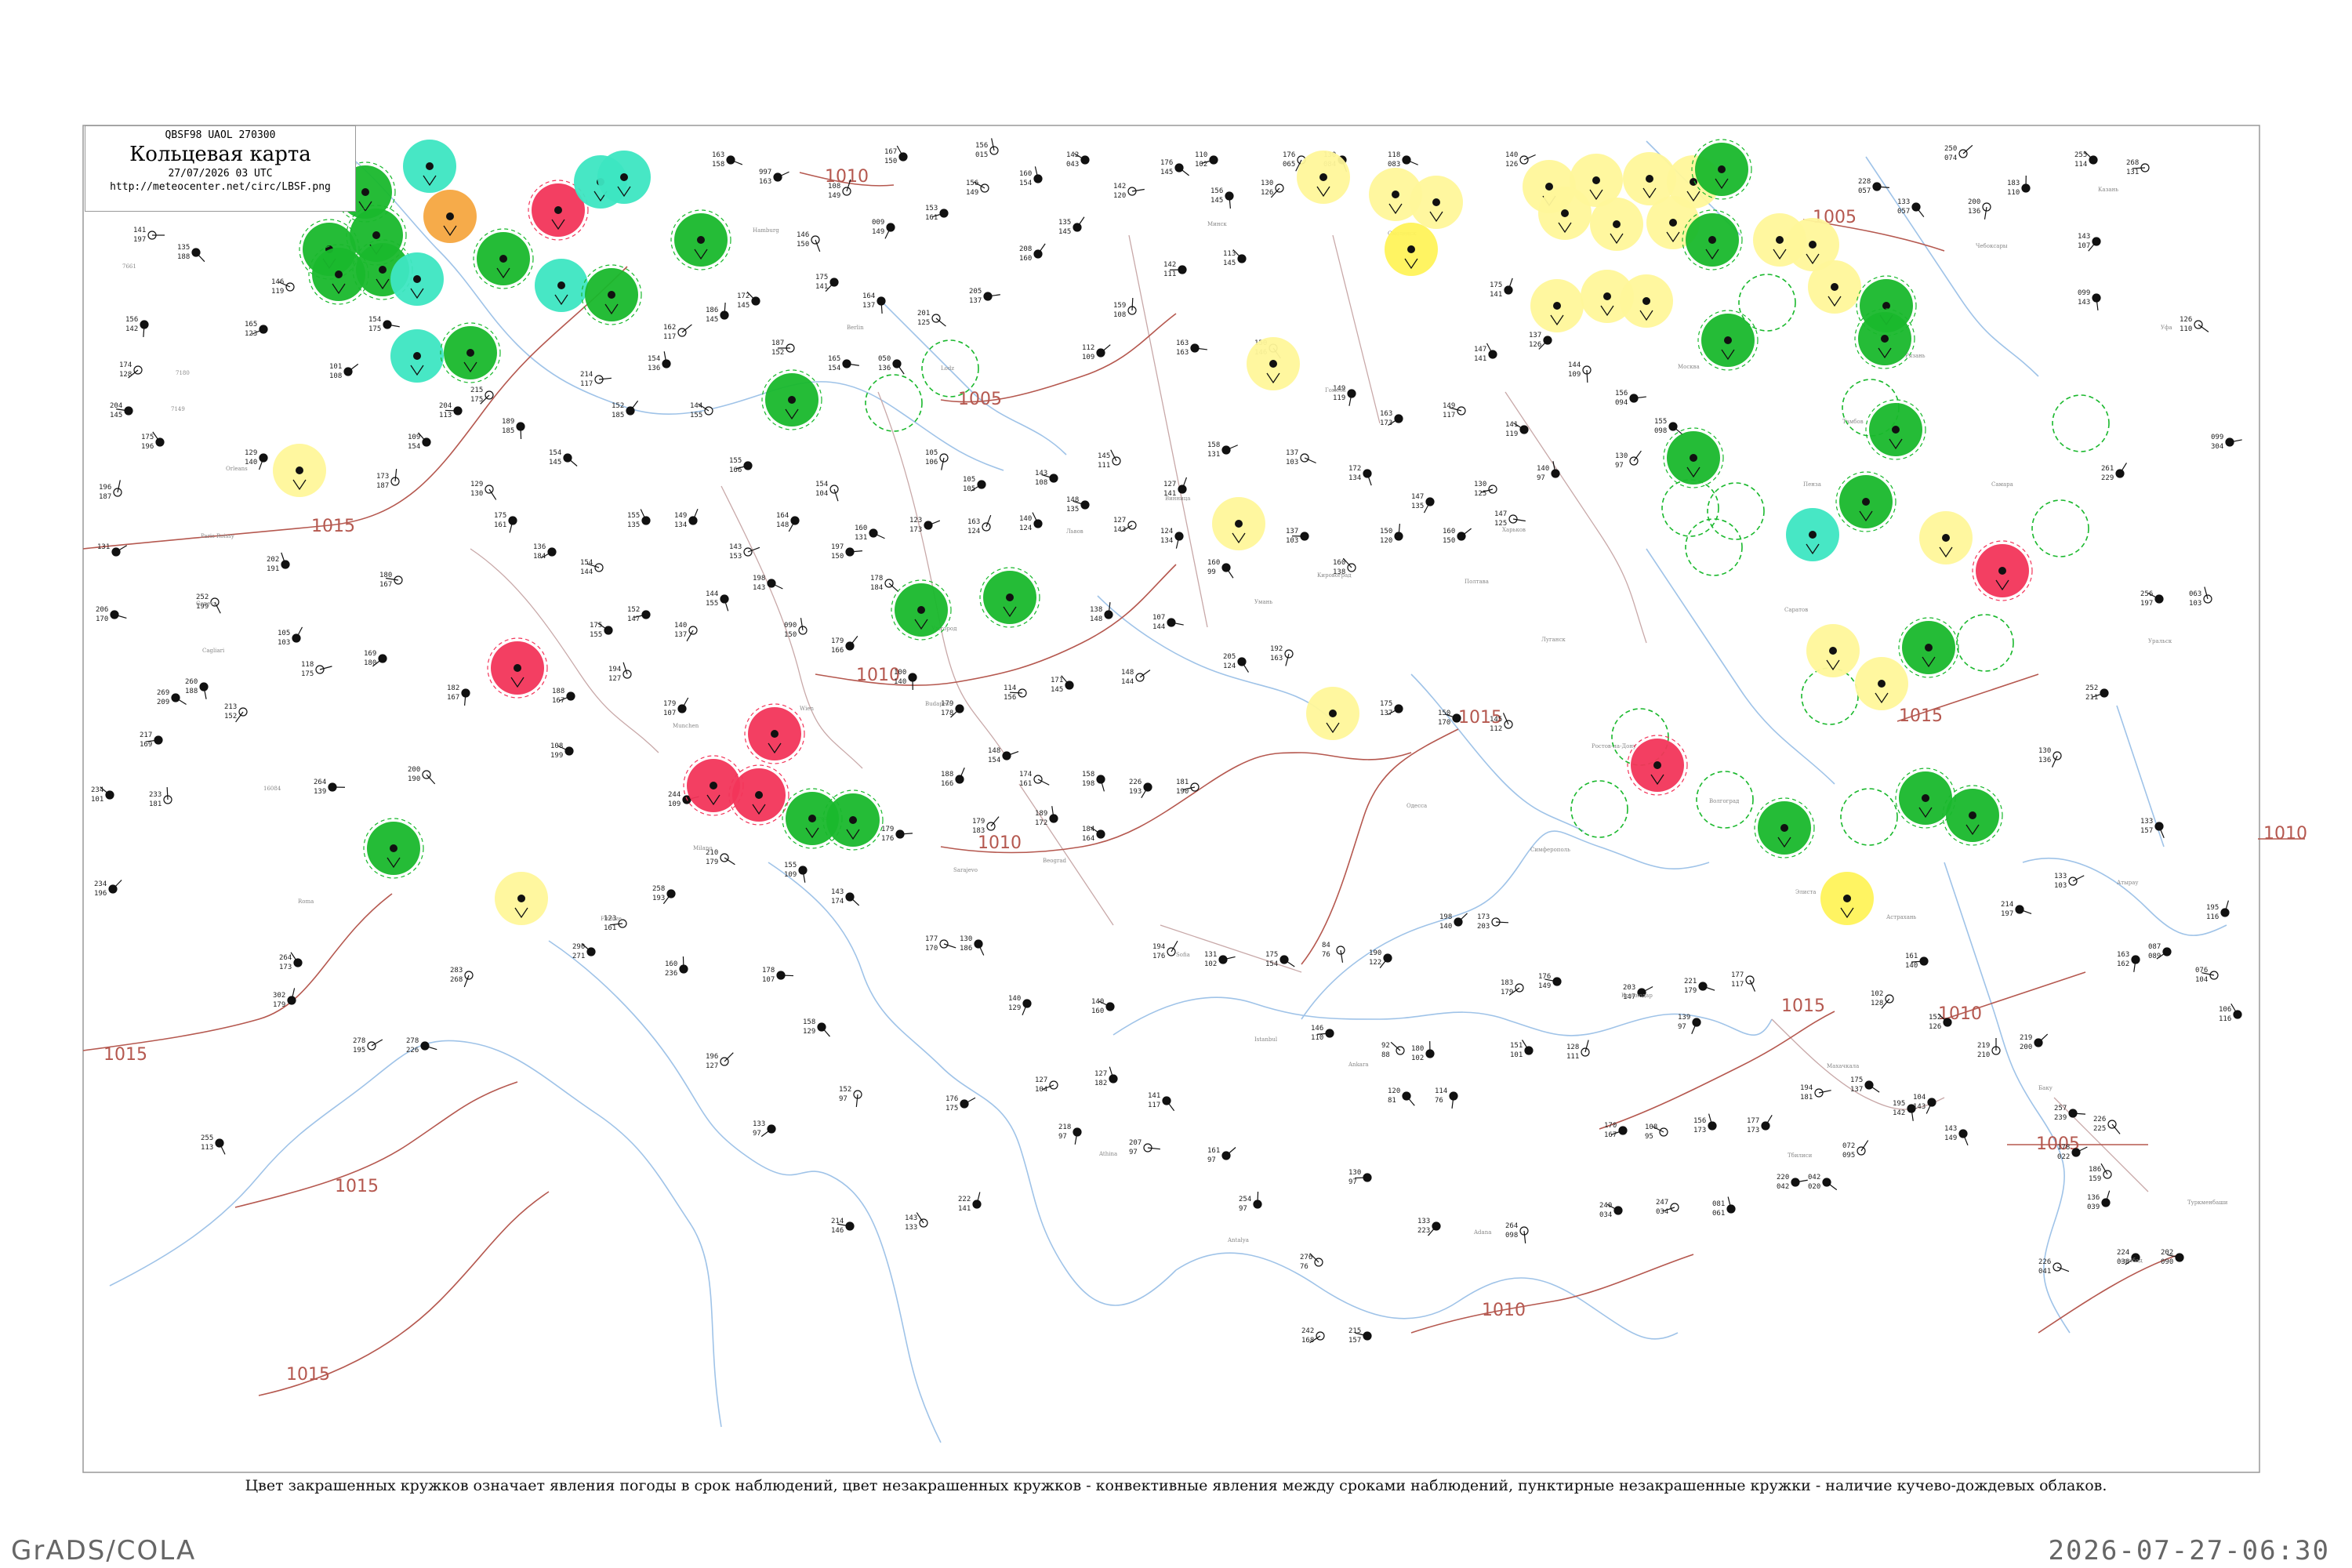 The height and width of the screenshot is (1568, 2352). Describe the element at coordinates (1684, 1018) in the screenshot. I see `station-value: 139` at that location.